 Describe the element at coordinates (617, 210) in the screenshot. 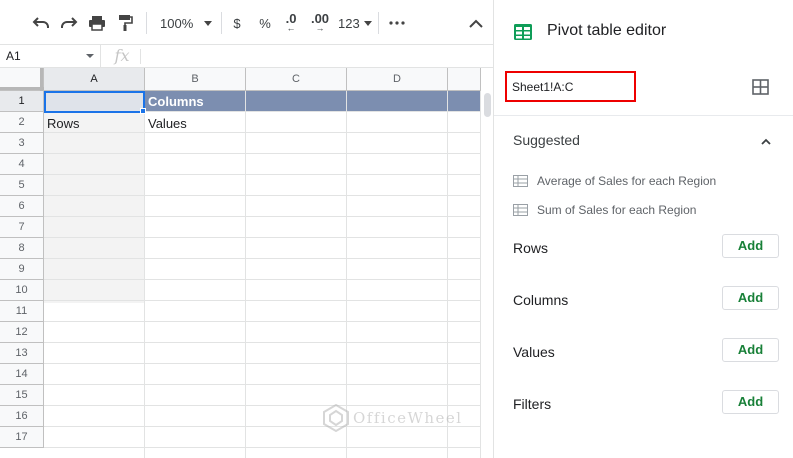

I see `suggestion-label: Sum of Sales for each Region` at that location.